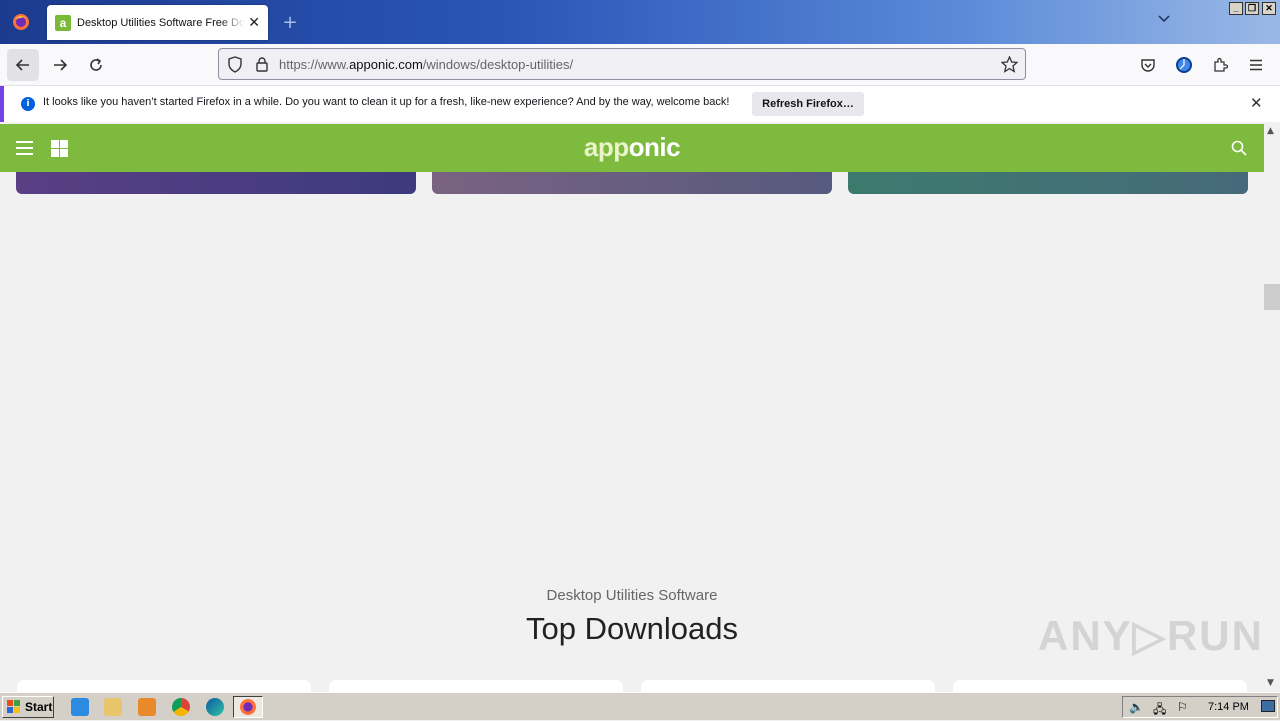 The image size is (1280, 721). I want to click on account-button, so click(1184, 65).